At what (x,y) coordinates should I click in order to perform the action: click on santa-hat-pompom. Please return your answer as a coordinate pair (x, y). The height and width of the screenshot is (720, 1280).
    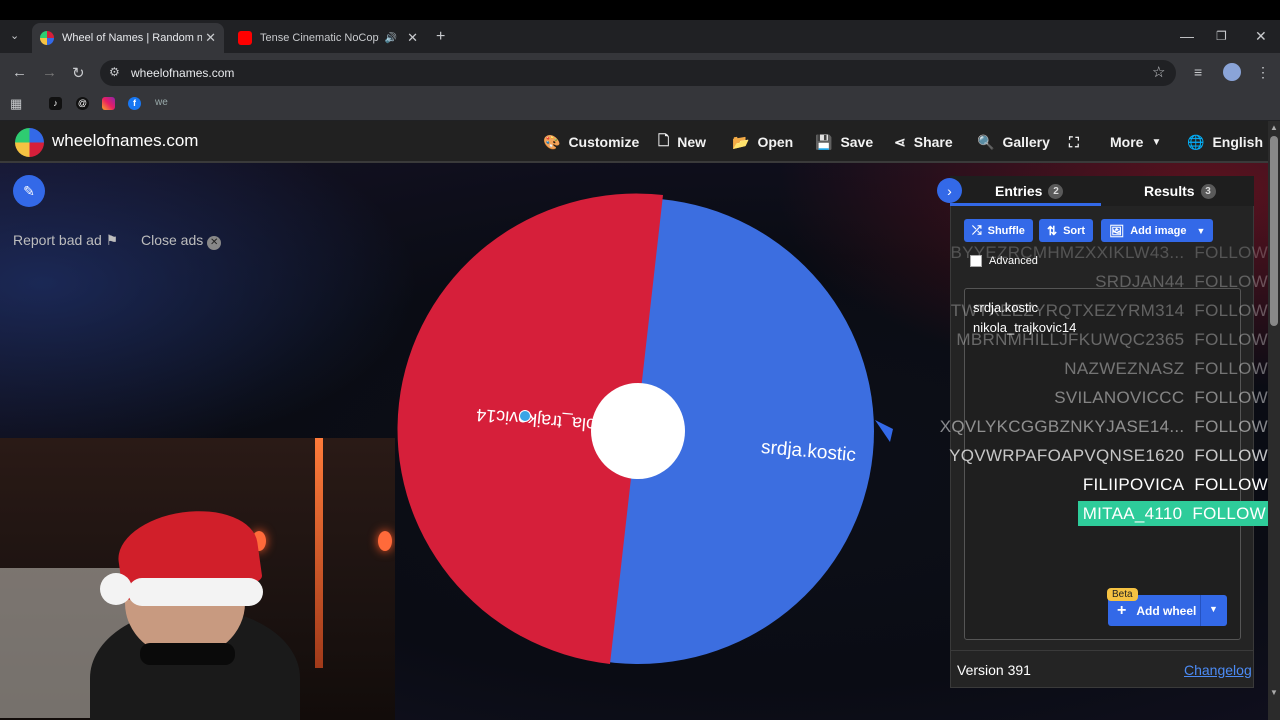
    Looking at the image, I should click on (116, 589).